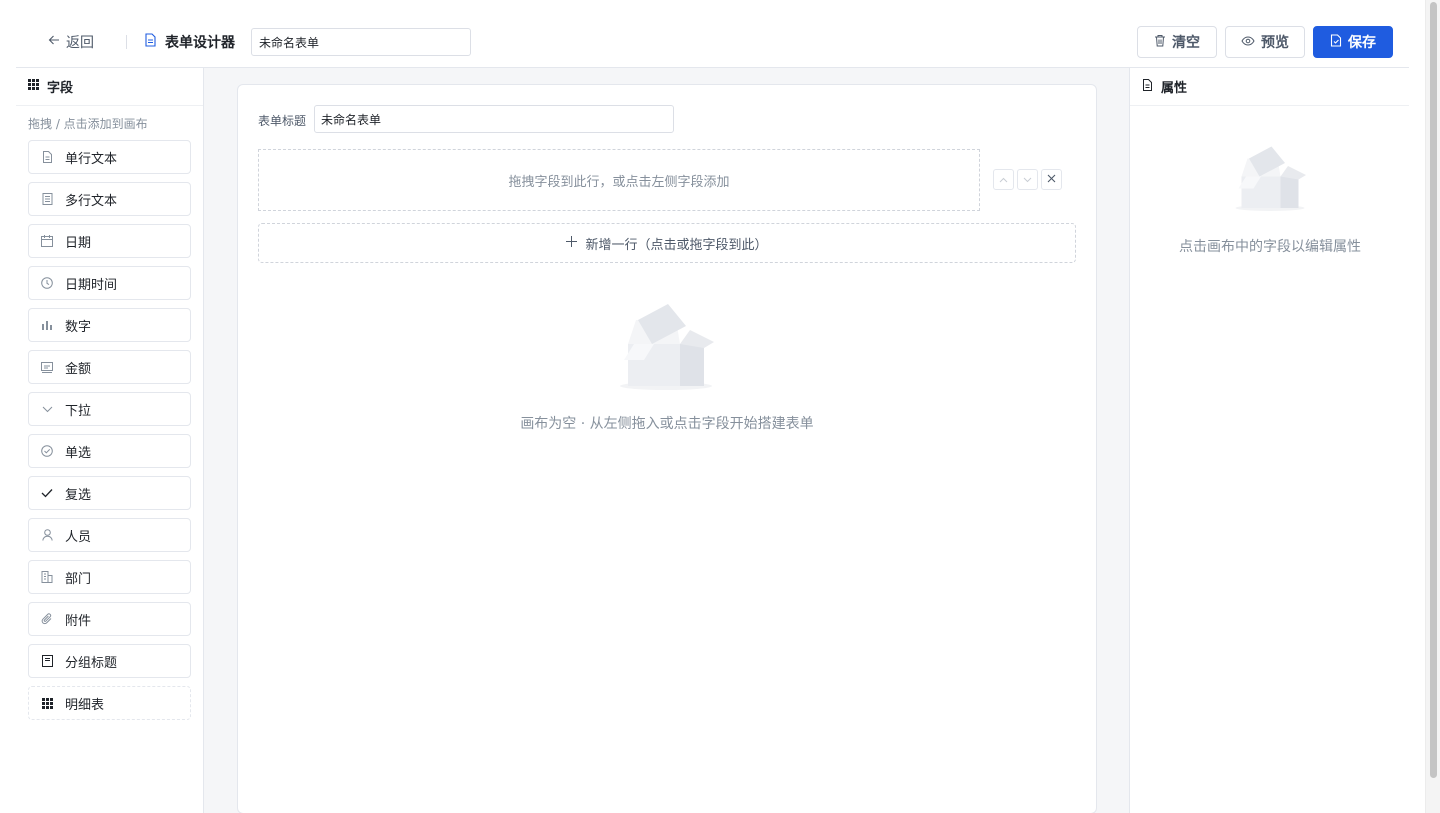 This screenshot has height=813, width=1440. I want to click on back-button: 返回, so click(71, 42).